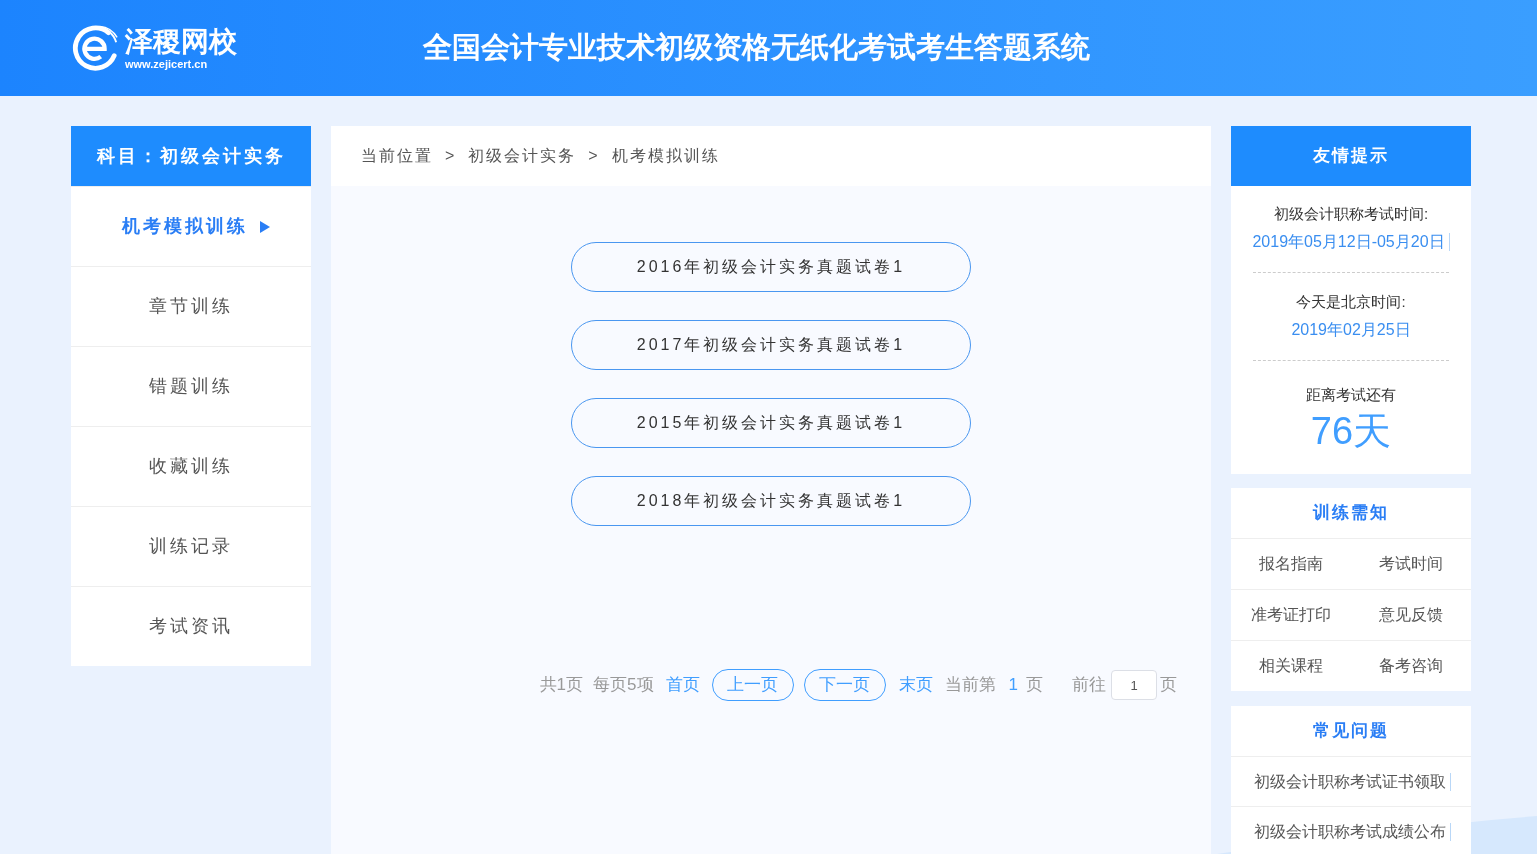 Image resolution: width=1537 pixels, height=854 pixels. What do you see at coordinates (771, 267) in the screenshot?
I see `exam-paper-button: 2016年初级会计实务真题试卷1` at bounding box center [771, 267].